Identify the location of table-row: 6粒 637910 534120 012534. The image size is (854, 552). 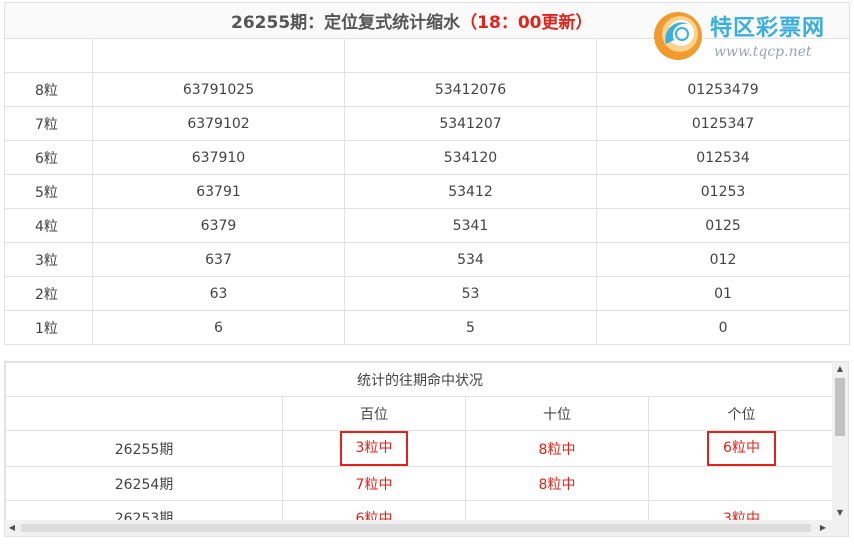
(427, 157).